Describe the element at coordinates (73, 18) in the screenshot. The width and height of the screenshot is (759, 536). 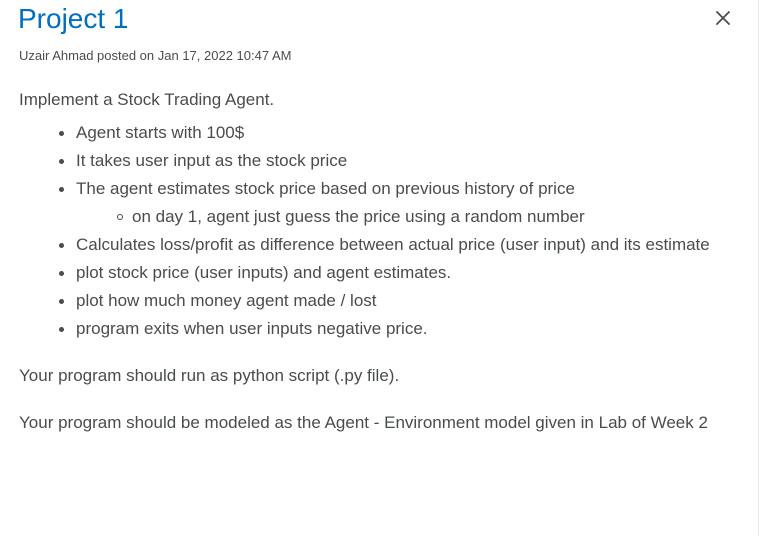
I see `page-title: Project 1` at that location.